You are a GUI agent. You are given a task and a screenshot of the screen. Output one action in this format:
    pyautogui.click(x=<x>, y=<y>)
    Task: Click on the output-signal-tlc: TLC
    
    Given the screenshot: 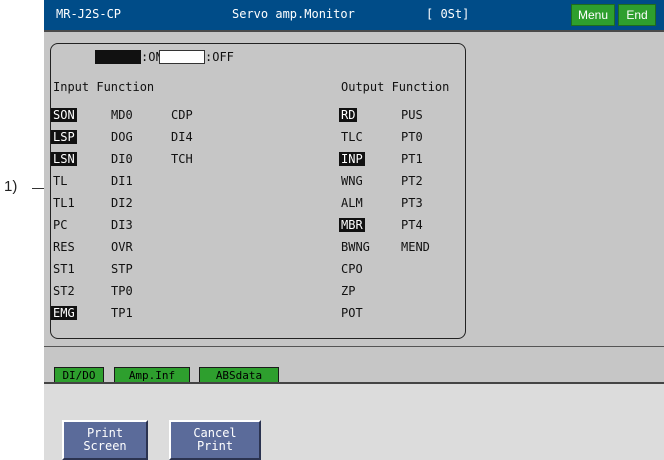 What is the action you would take?
    pyautogui.click(x=352, y=137)
    